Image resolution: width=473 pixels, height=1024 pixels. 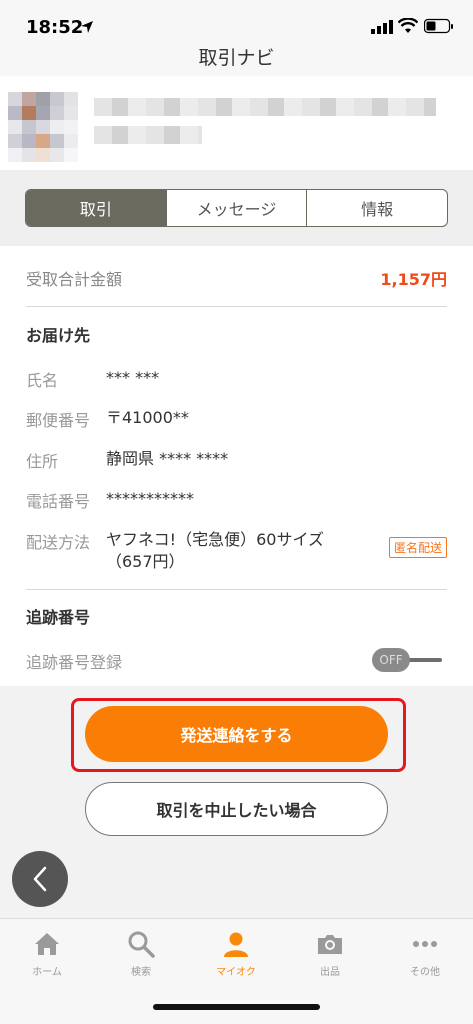 What do you see at coordinates (42, 380) in the screenshot?
I see `name-label: 氏名` at bounding box center [42, 380].